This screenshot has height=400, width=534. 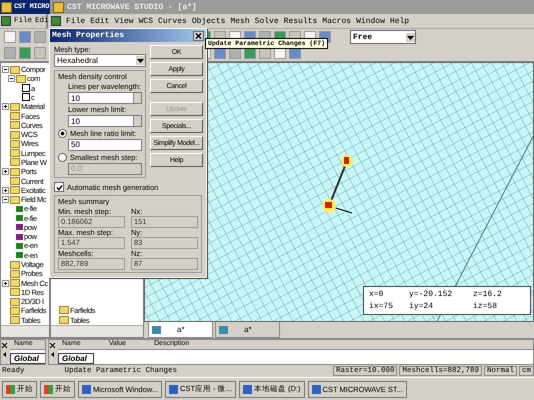 What do you see at coordinates (292, 7) in the screenshot?
I see `window-title: CST MICROWAVE STUDIO - [a*]` at bounding box center [292, 7].